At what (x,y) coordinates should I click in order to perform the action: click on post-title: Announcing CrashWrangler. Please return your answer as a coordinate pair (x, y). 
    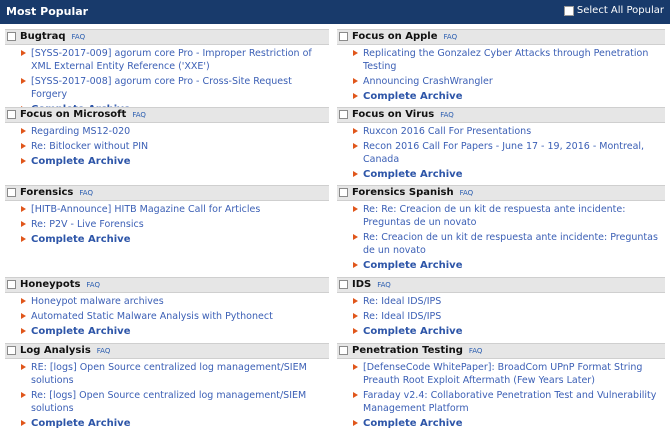
    Looking at the image, I should click on (428, 81).